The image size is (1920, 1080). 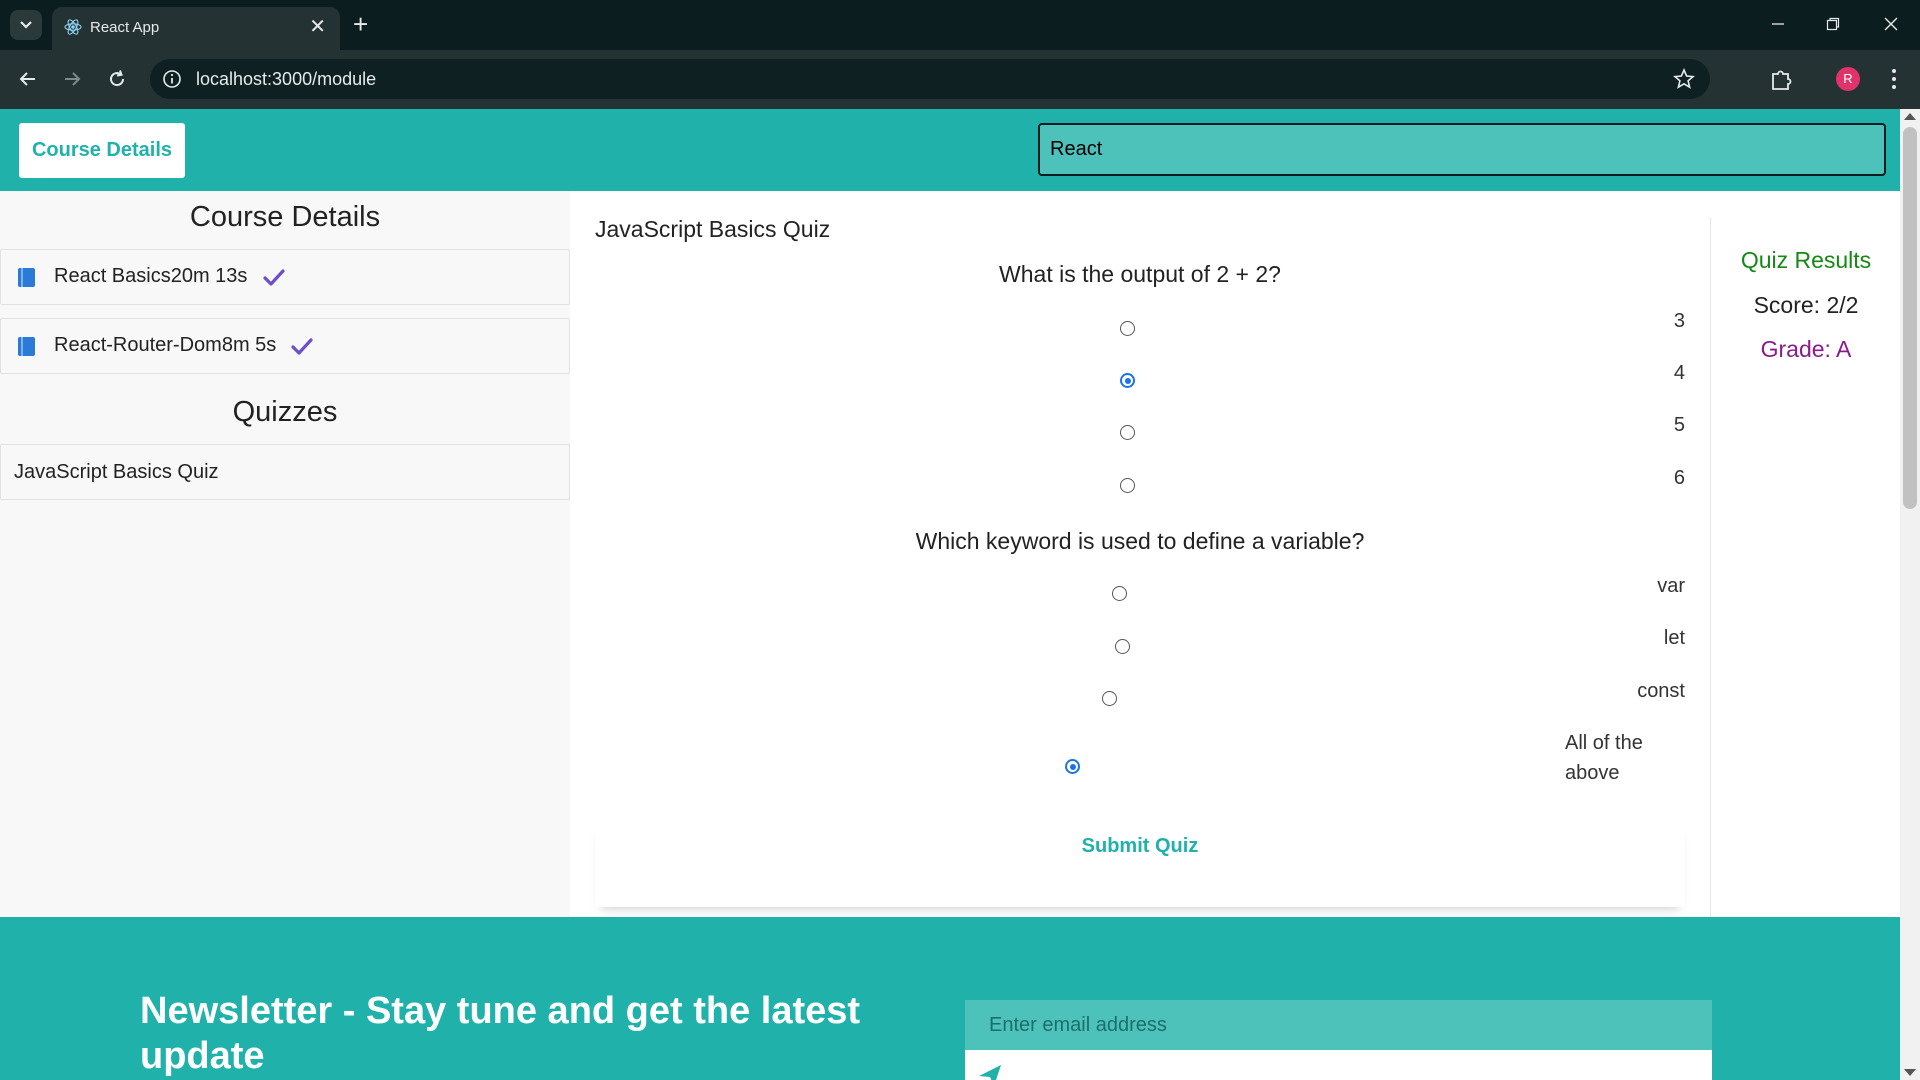 I want to click on course-details-button: Course Details, so click(x=102, y=150).